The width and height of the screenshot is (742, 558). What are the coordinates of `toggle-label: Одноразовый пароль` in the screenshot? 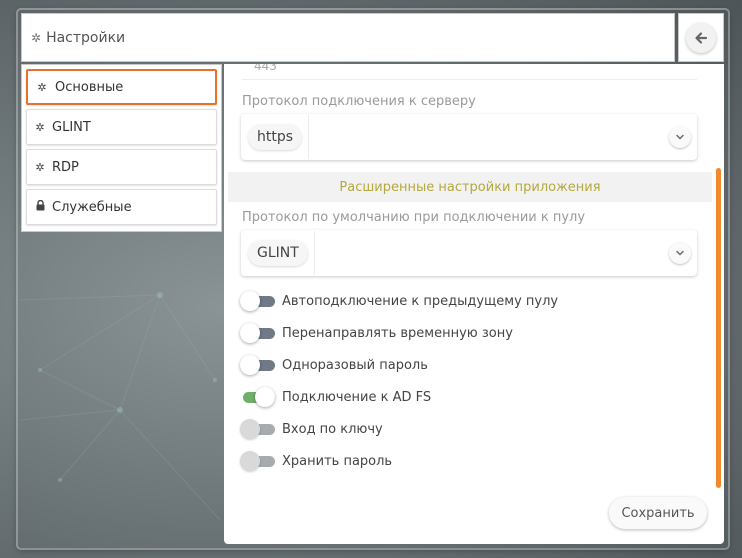 It's located at (355, 365).